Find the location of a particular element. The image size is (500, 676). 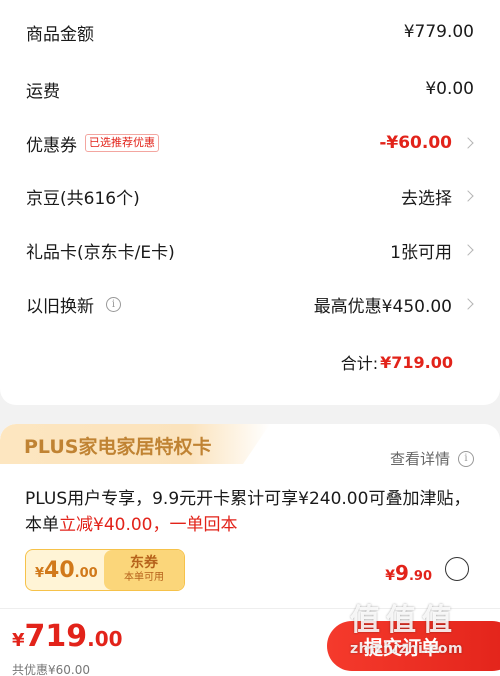

plus-desc-highlight: 立减¥40.00，一单回本 is located at coordinates (148, 525).